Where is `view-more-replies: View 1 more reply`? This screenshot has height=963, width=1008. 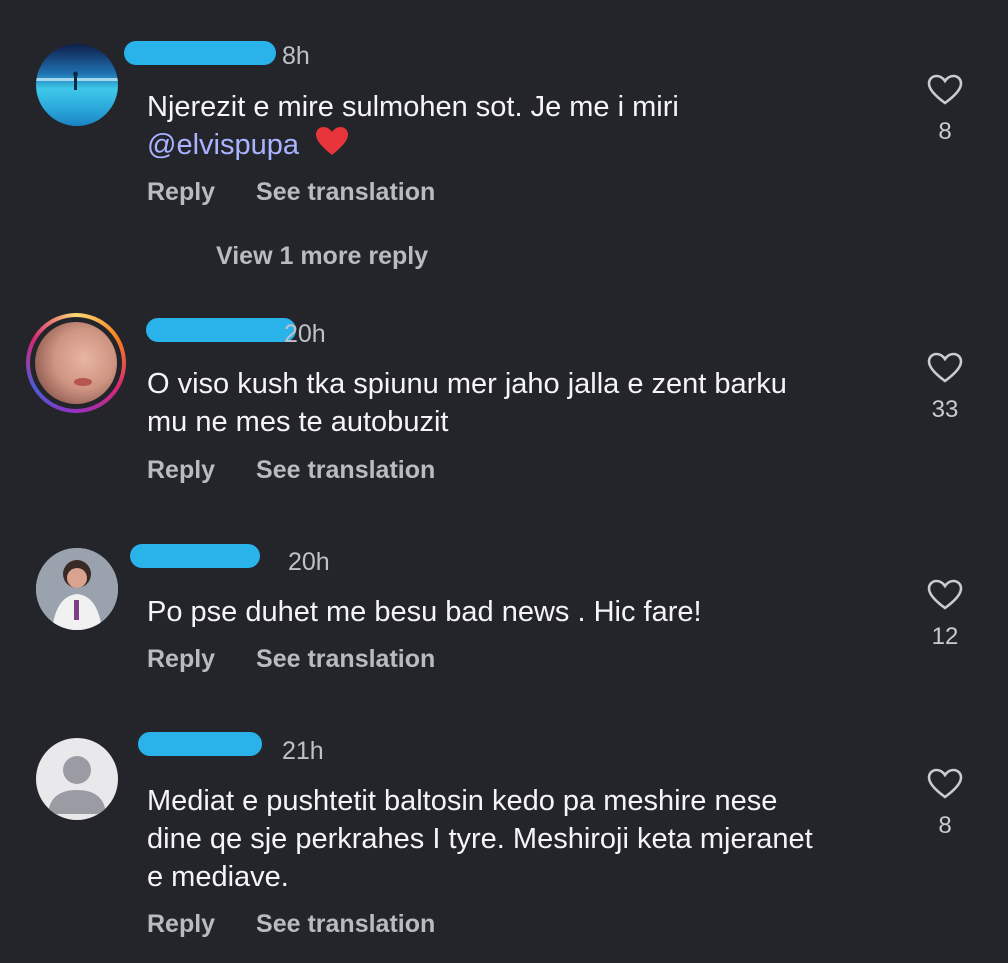 view-more-replies: View 1 more reply is located at coordinates (322, 256).